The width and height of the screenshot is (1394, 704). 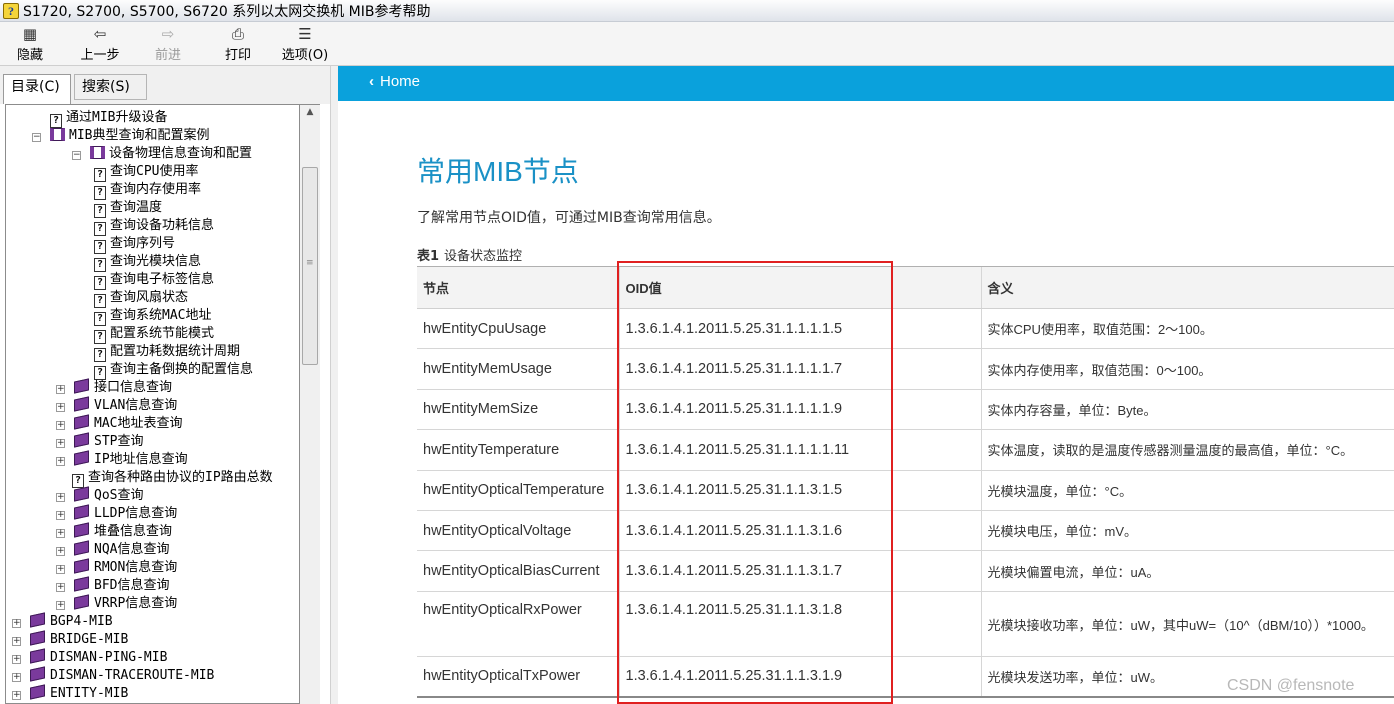 What do you see at coordinates (114, 387) in the screenshot?
I see `tree-item: + 接口信息查询` at bounding box center [114, 387].